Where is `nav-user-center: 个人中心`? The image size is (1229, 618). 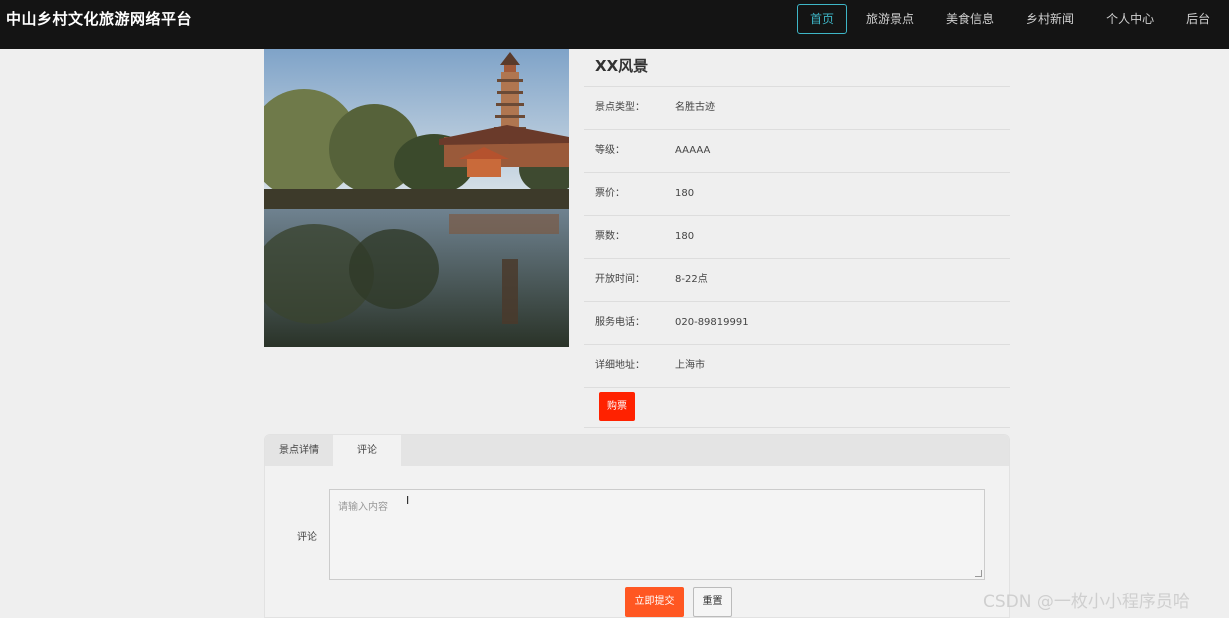 nav-user-center: 个人中心 is located at coordinates (1130, 19).